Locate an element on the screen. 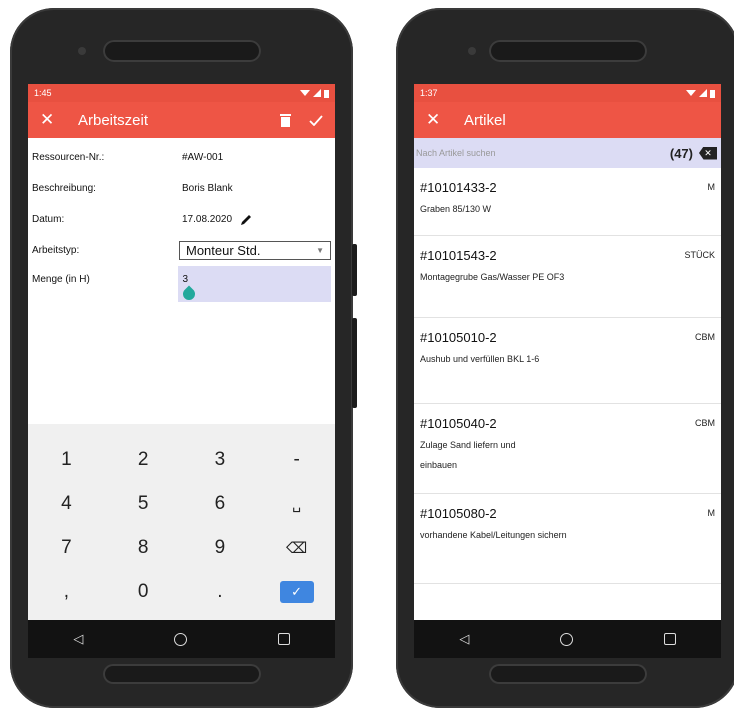  article-unit: STÜCK is located at coordinates (699, 255).